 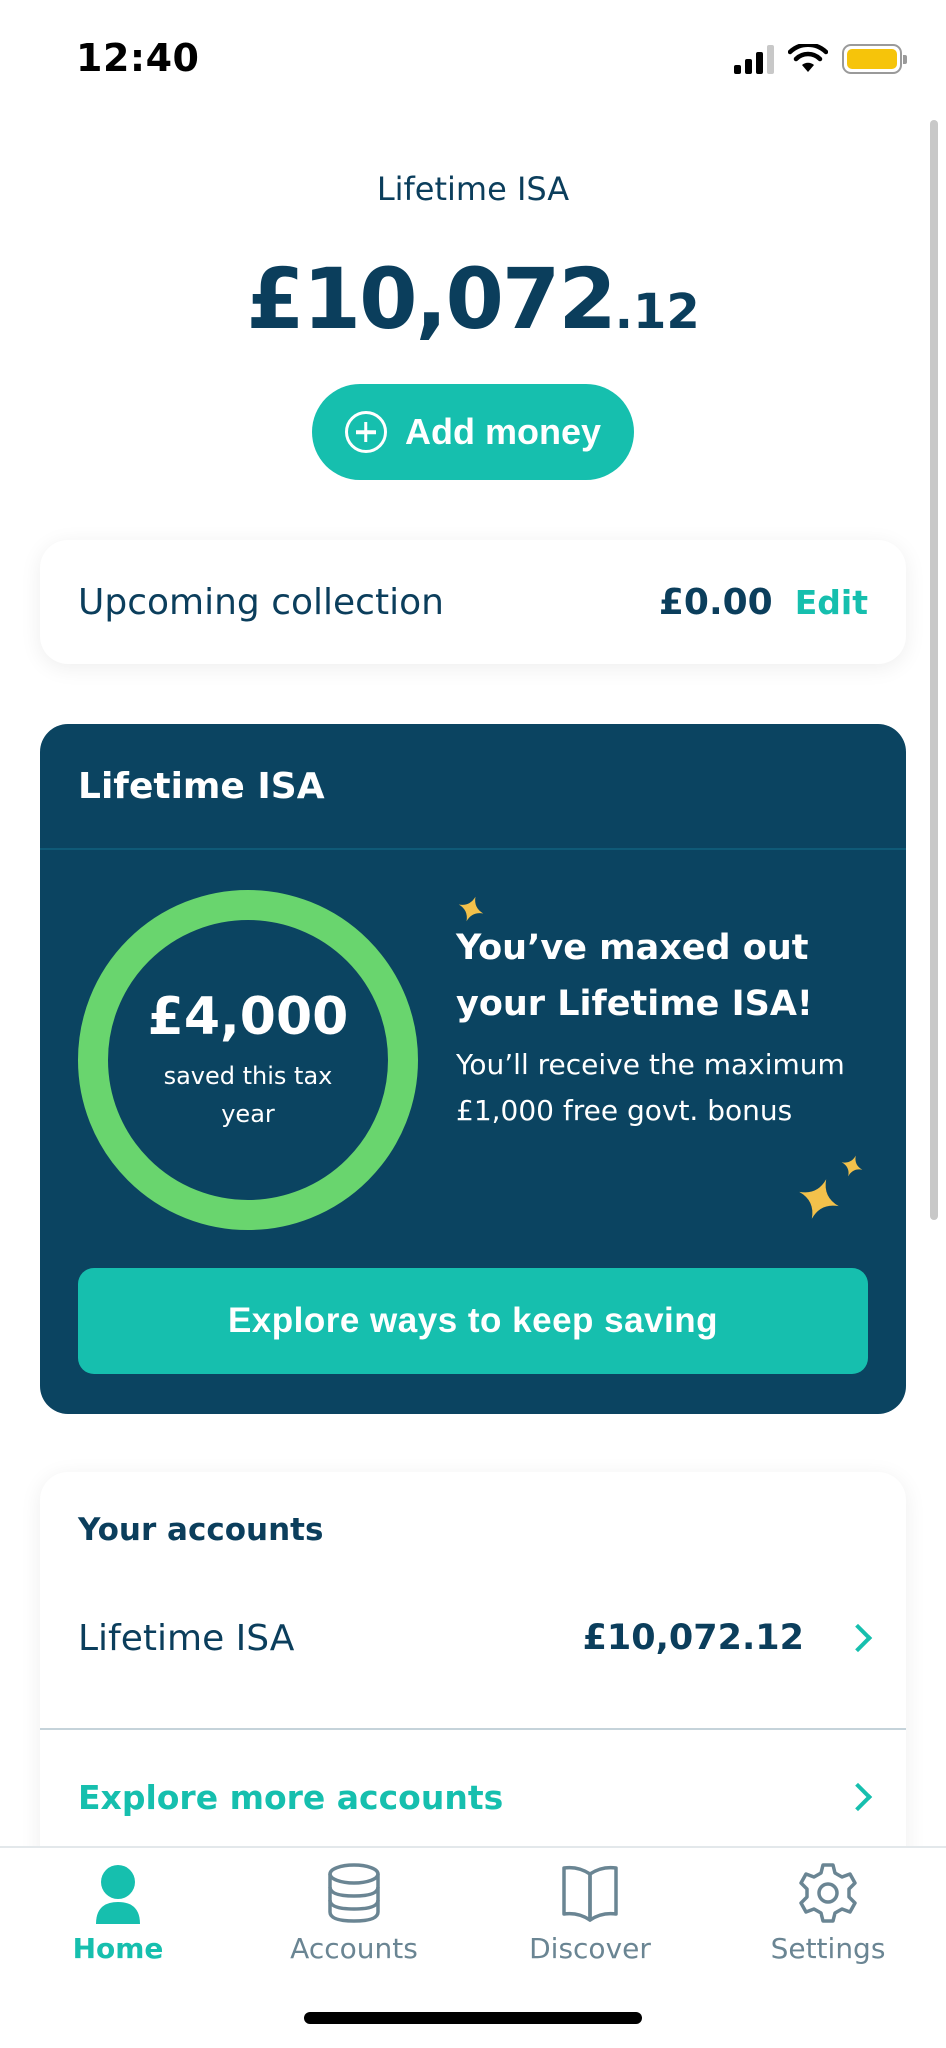 I want to click on upcoming-collection-card: Upcoming collection £0.00 Edit, so click(x=473, y=602).